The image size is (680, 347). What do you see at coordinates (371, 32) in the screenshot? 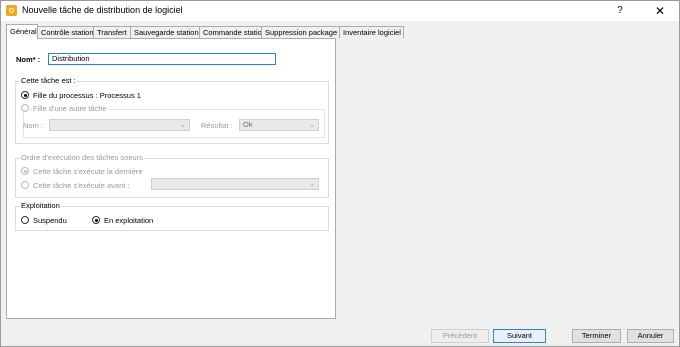
I see `tab-inventaire-logiciel: Inventaire logiciel` at bounding box center [371, 32].